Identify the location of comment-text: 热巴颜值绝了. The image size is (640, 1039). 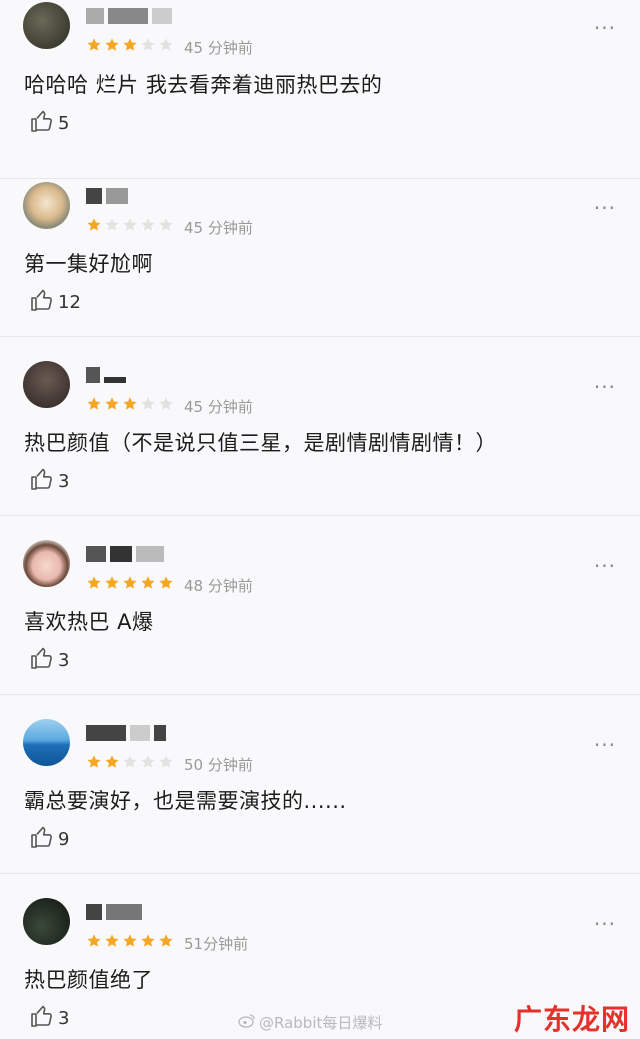
(88, 980).